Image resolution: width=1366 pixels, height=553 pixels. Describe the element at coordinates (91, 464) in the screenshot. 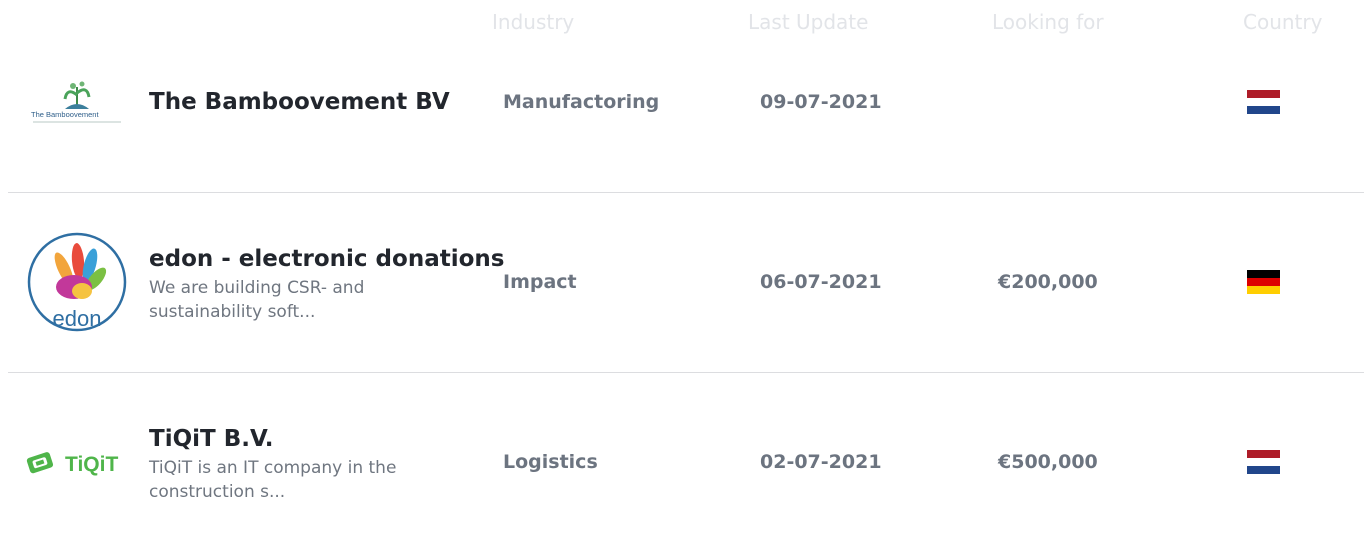

I see `svg-text: TiQiT` at that location.